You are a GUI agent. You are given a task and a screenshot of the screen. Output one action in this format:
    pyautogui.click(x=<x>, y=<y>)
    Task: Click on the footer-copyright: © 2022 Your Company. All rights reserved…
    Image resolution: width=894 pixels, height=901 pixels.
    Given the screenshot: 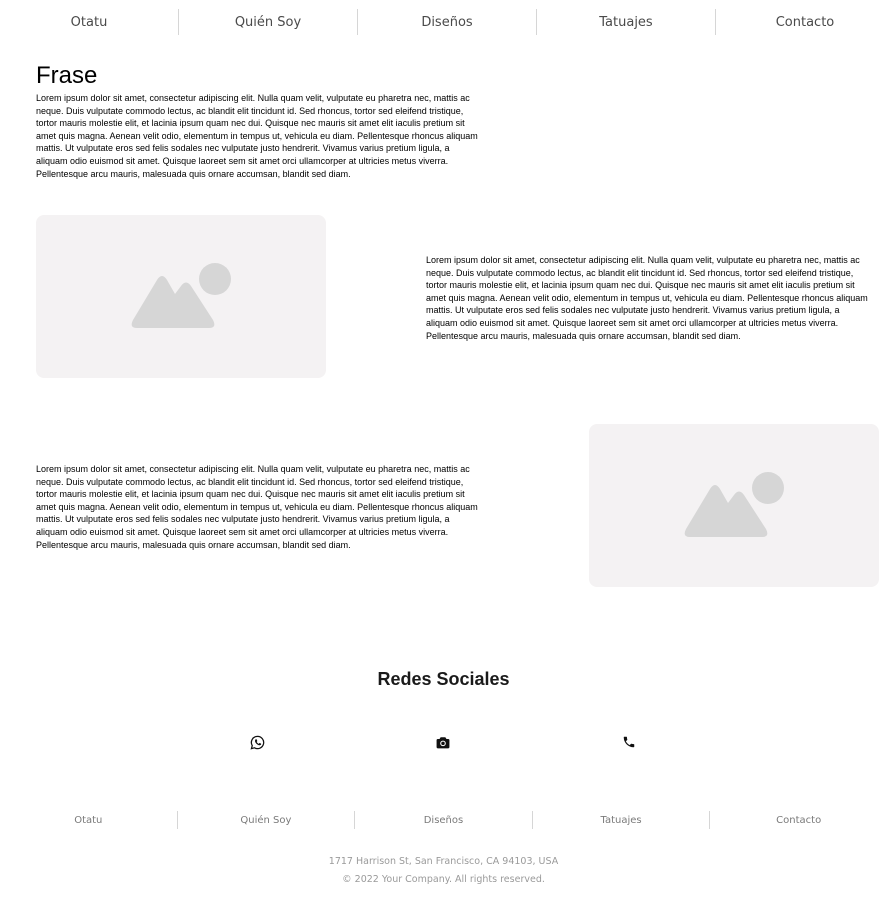 What is the action you would take?
    pyautogui.click(x=443, y=879)
    